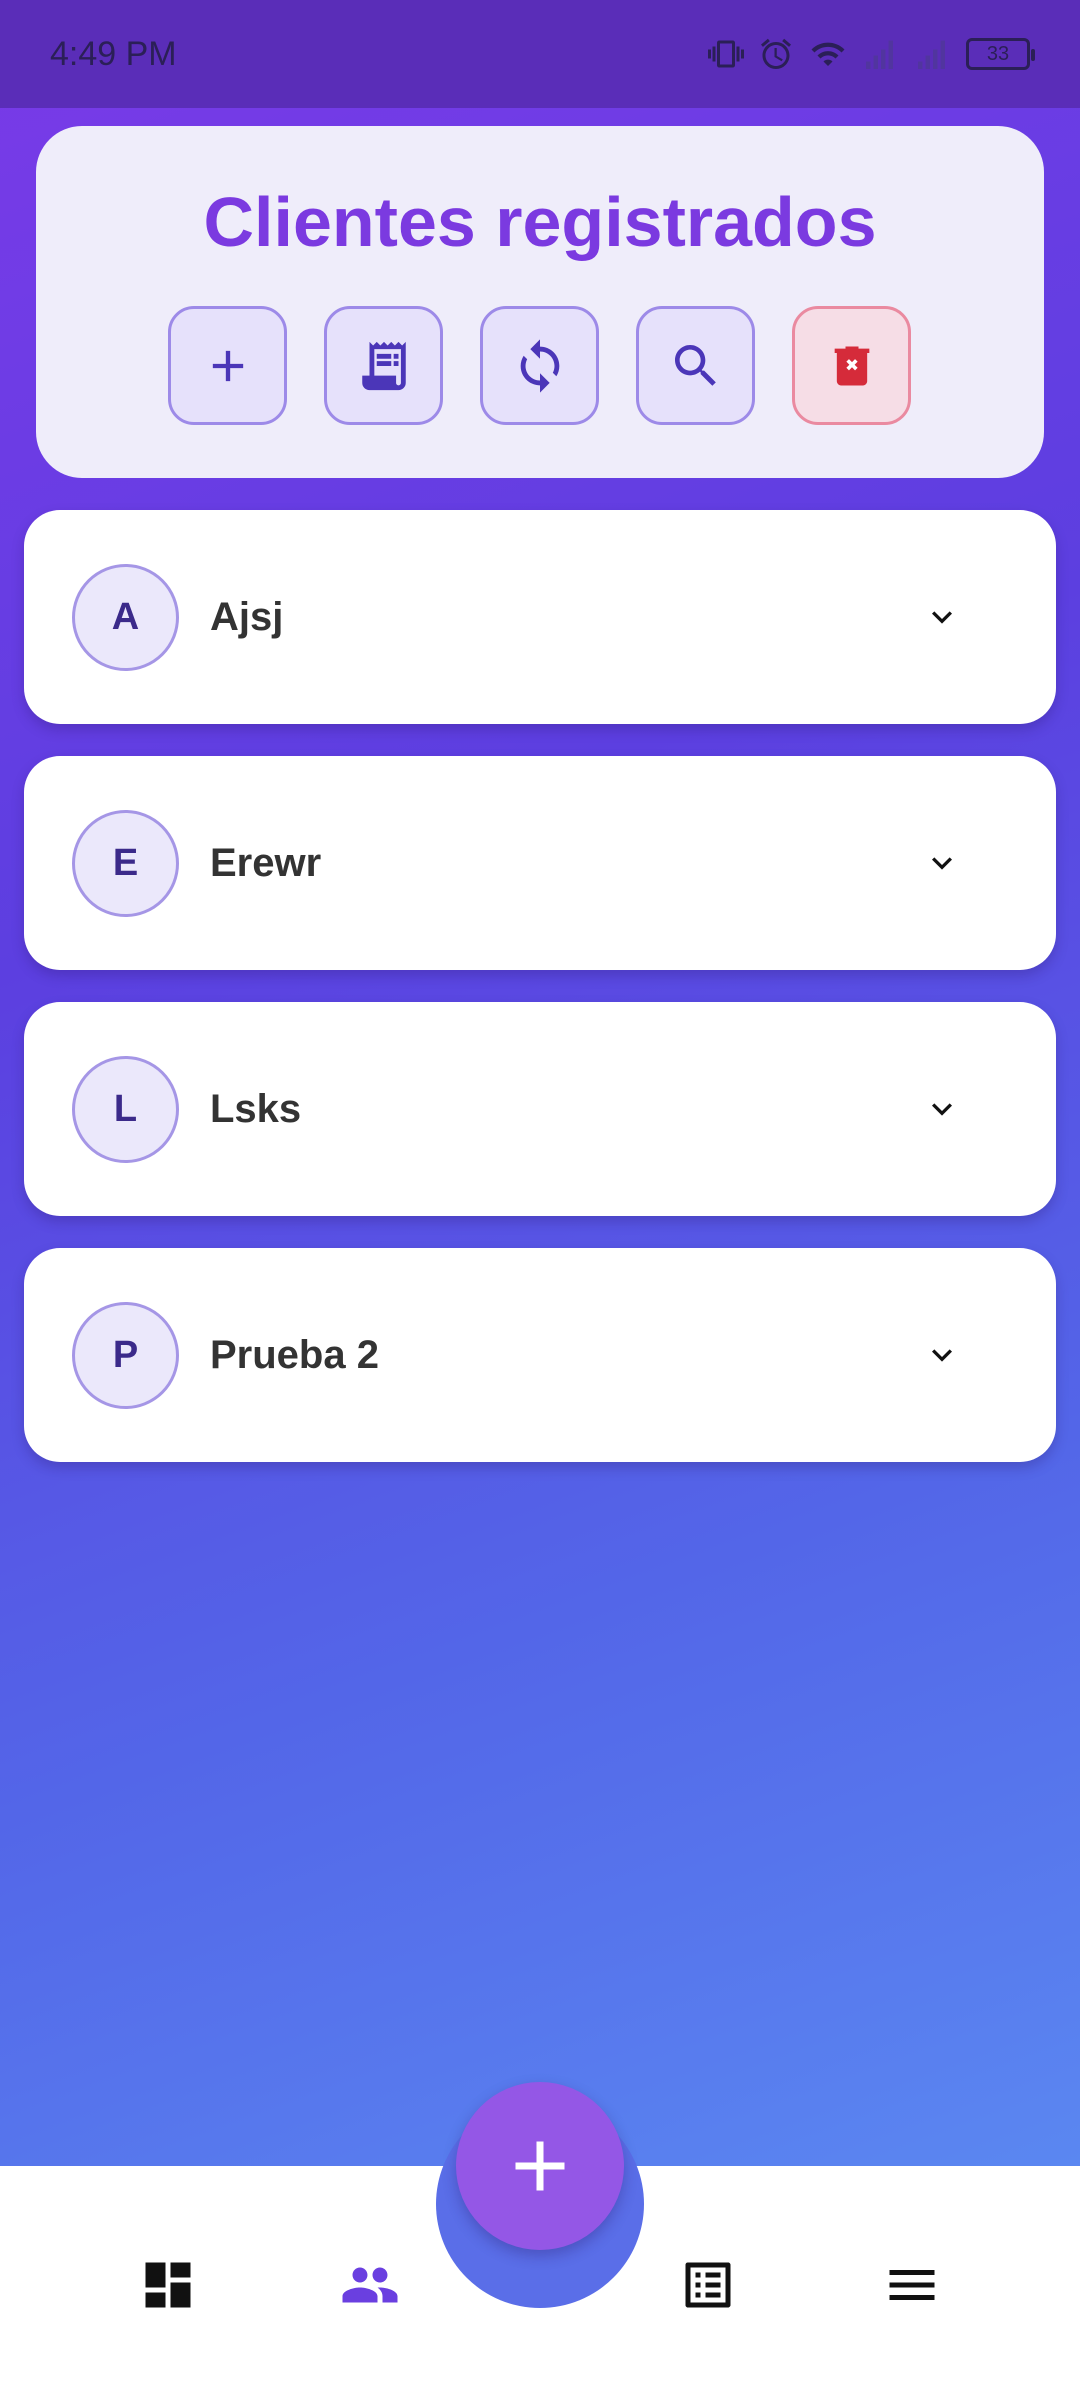 This screenshot has width=1080, height=2407. What do you see at coordinates (266, 863) in the screenshot?
I see `client-name: Erewr` at bounding box center [266, 863].